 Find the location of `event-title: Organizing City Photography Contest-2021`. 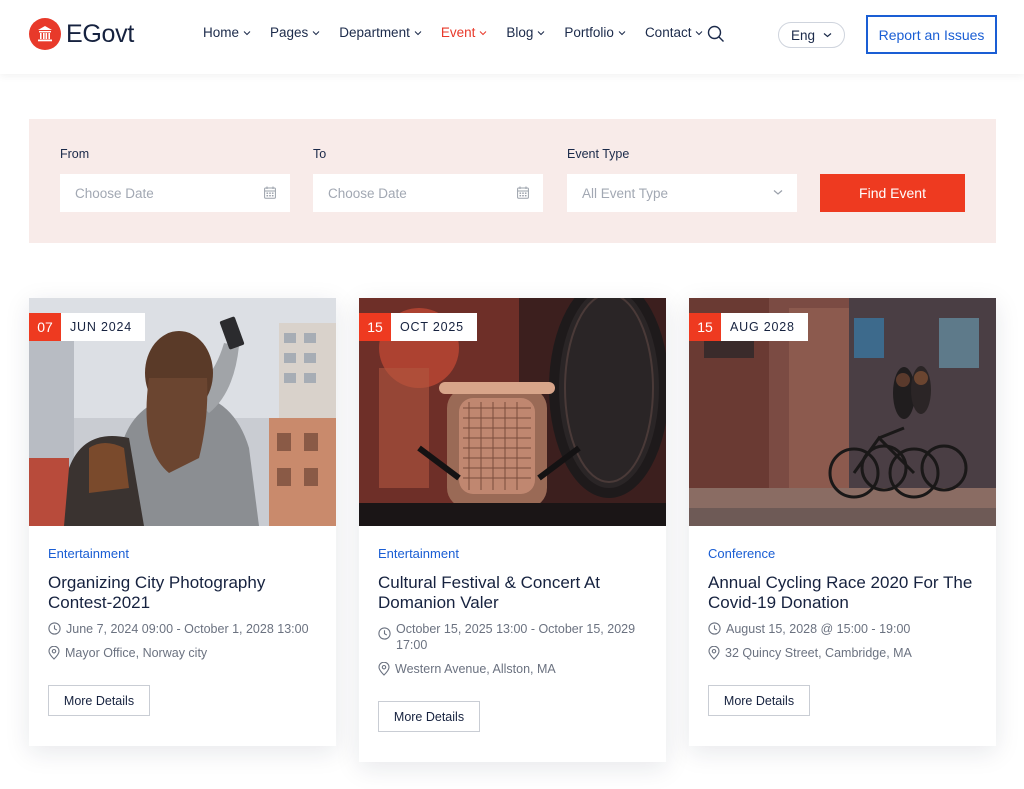

event-title: Organizing City Photography Contest-2021 is located at coordinates (182, 593).